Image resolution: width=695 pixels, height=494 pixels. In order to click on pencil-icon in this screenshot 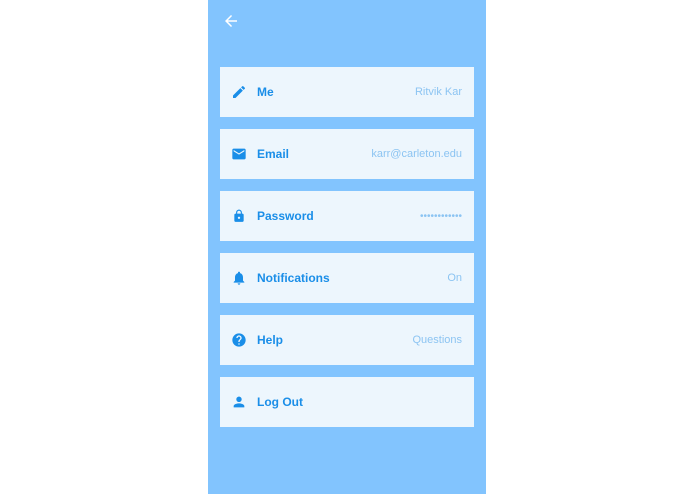, I will do `click(239, 92)`.